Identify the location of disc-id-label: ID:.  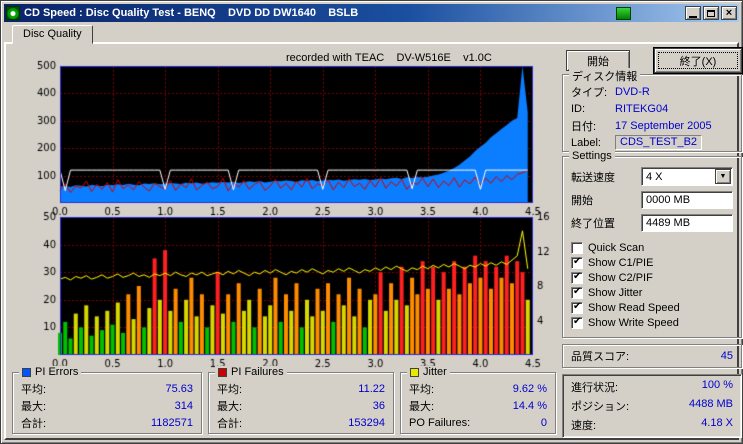
(578, 108).